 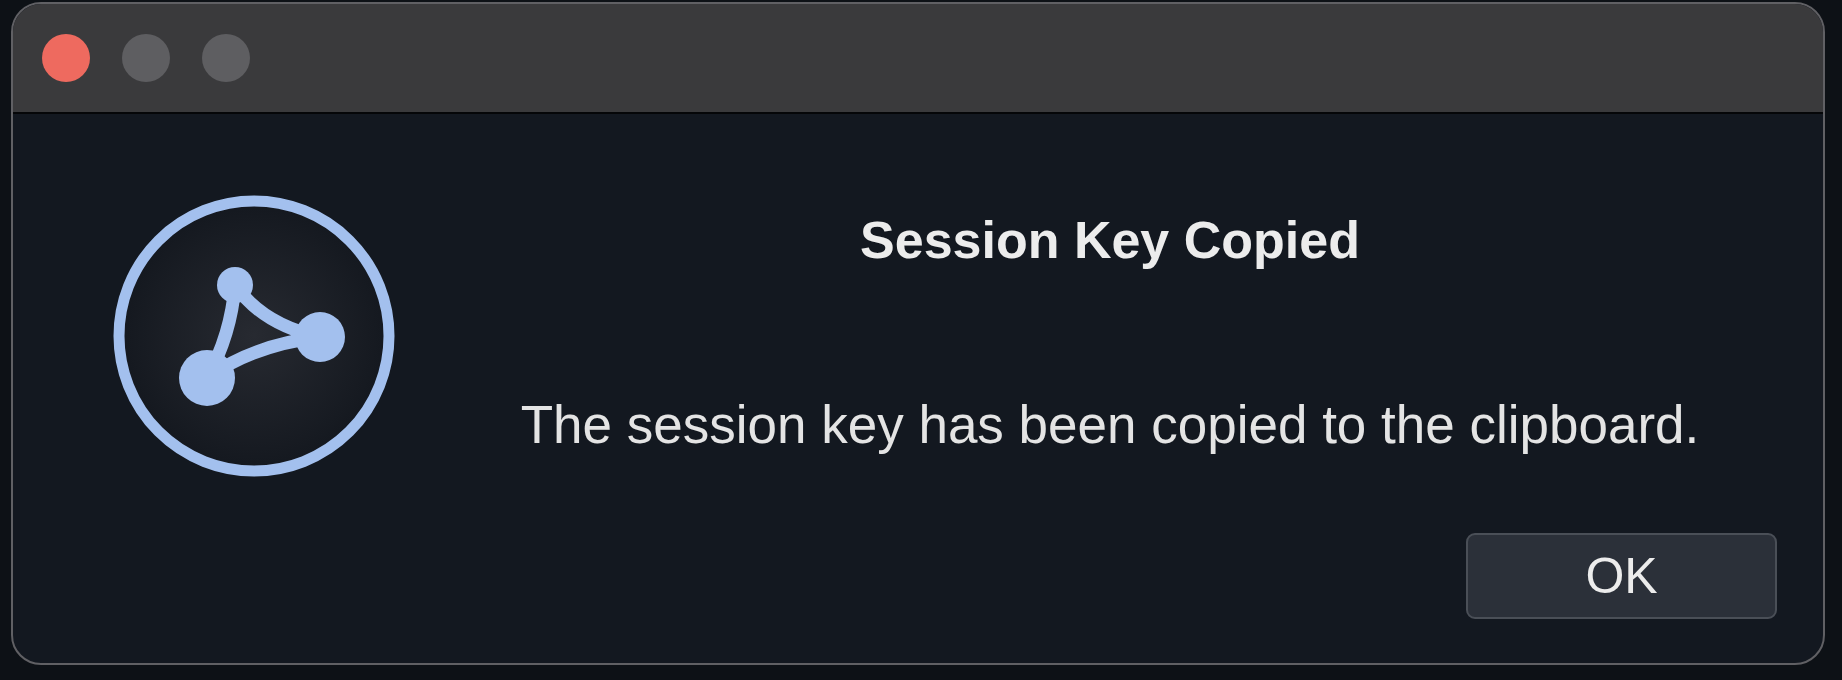 What do you see at coordinates (254, 336) in the screenshot?
I see `connected-nodes-icon` at bounding box center [254, 336].